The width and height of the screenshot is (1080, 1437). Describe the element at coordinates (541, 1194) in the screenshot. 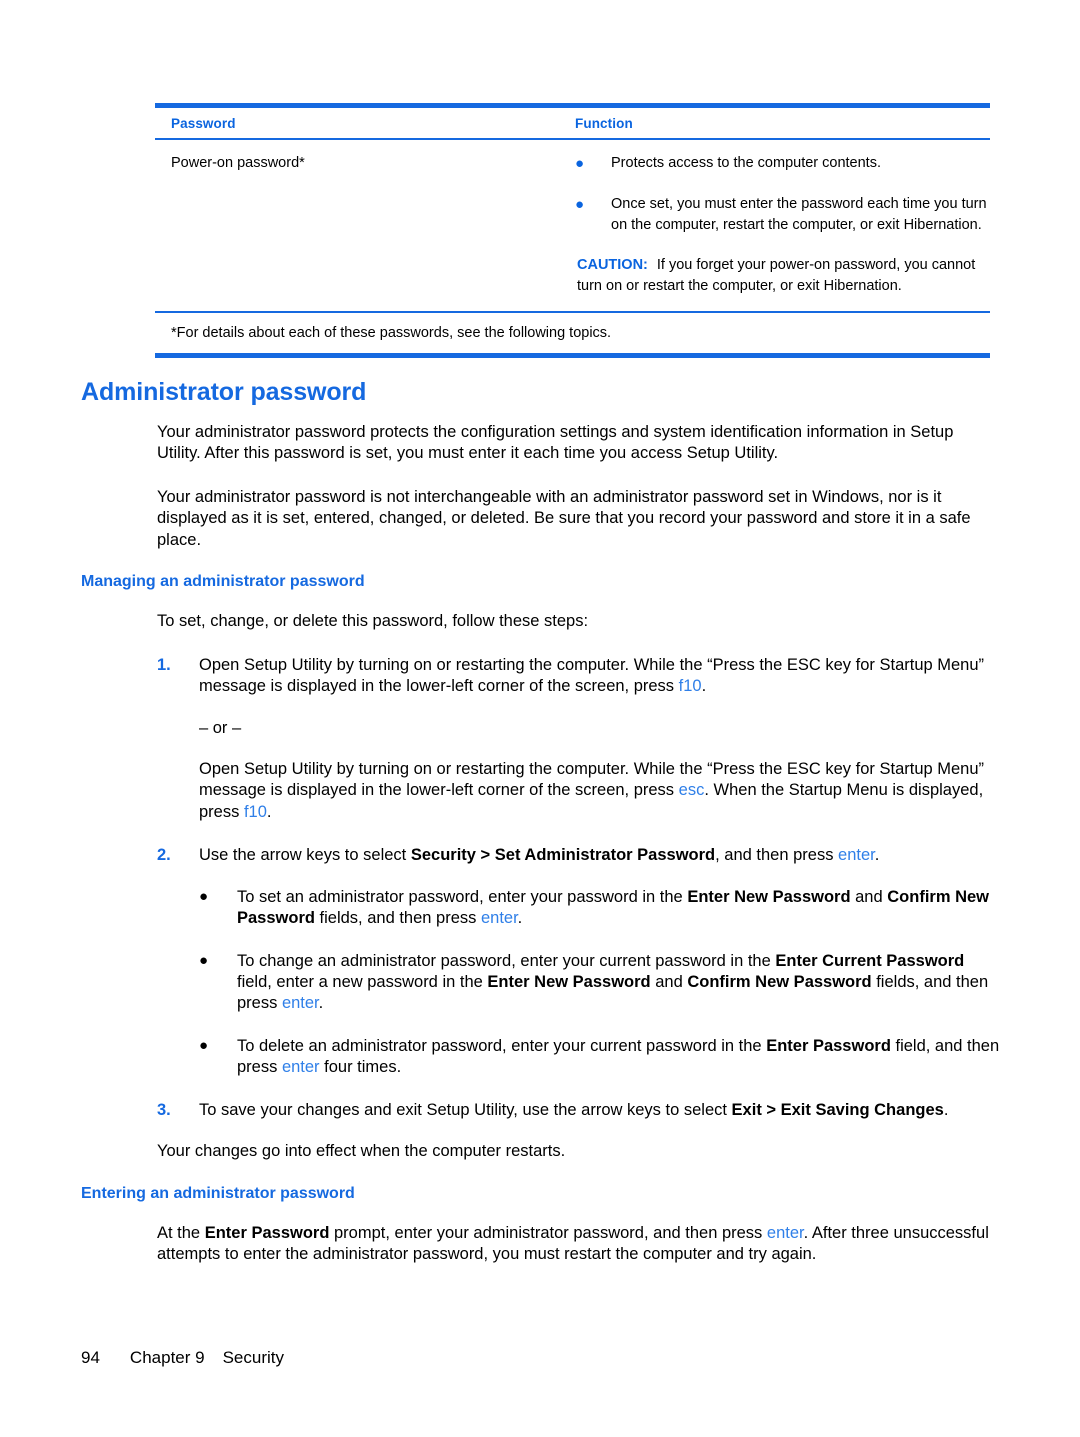

I see `entering-section-header: Entering an administrator password` at that location.